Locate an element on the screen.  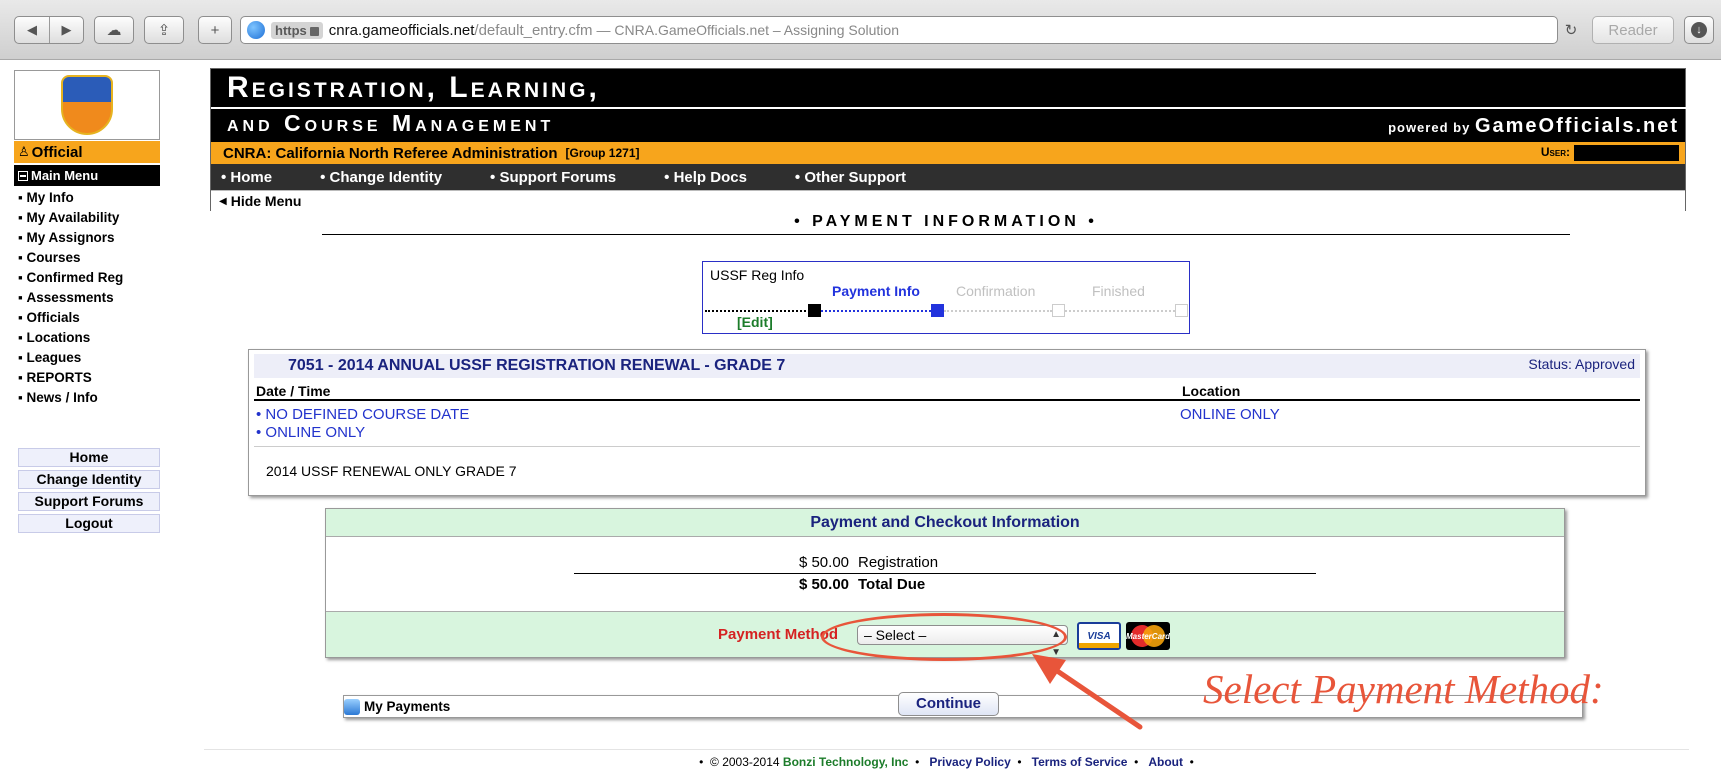
footer-copyright: © 2003-2014 is located at coordinates (745, 762).